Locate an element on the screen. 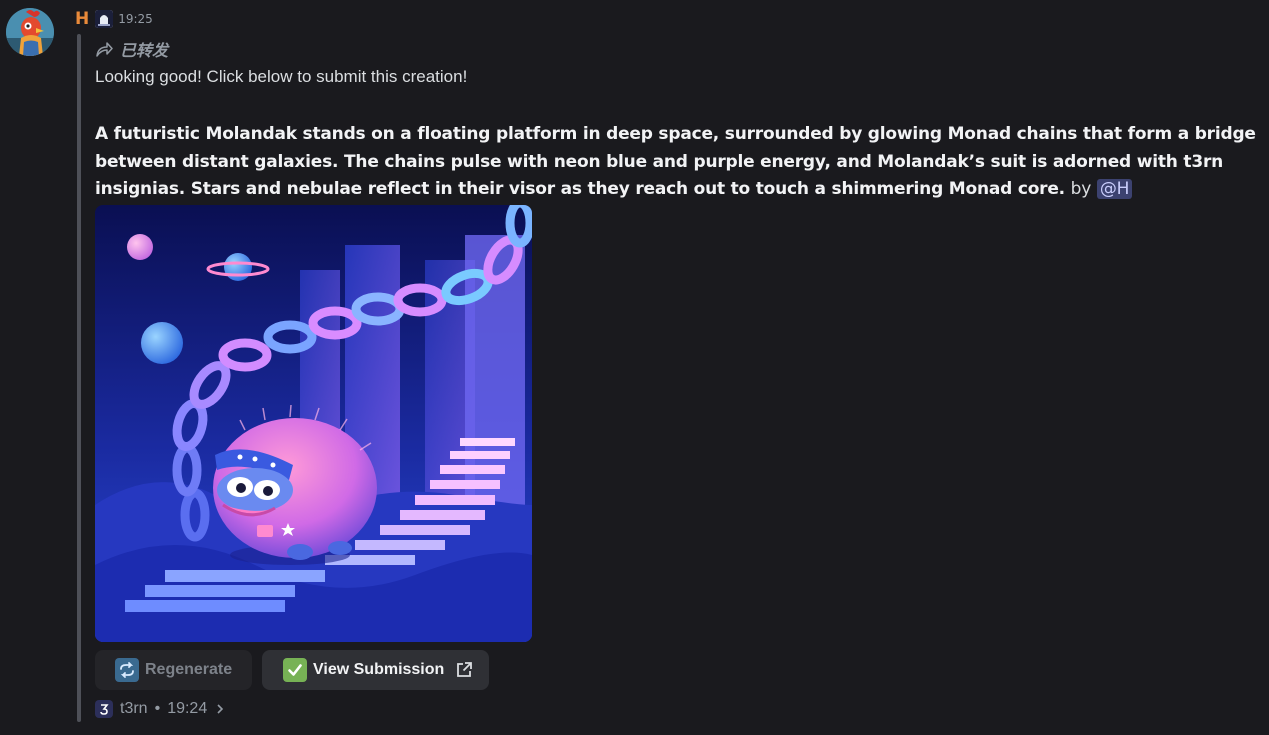  forward-quote-bar is located at coordinates (79, 378).